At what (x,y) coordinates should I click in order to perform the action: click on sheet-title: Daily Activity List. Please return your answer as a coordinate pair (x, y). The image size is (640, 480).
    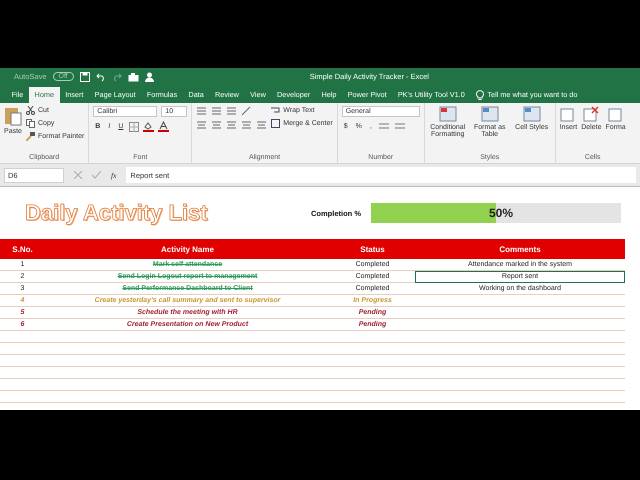
    Looking at the image, I should click on (117, 213).